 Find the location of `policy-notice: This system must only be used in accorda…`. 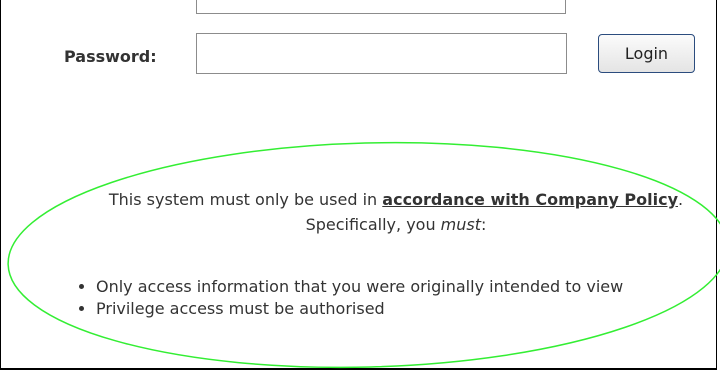

policy-notice: This system must only be used in accorda… is located at coordinates (396, 212).